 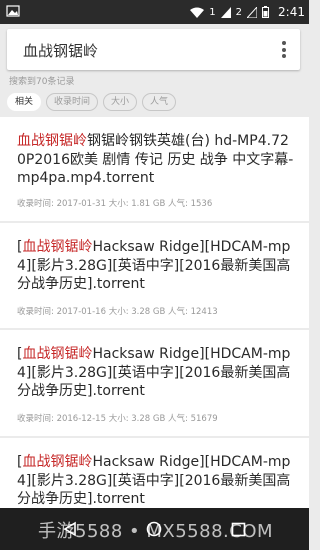 What do you see at coordinates (204, 419) in the screenshot?
I see `result-popularity: 51679` at bounding box center [204, 419].